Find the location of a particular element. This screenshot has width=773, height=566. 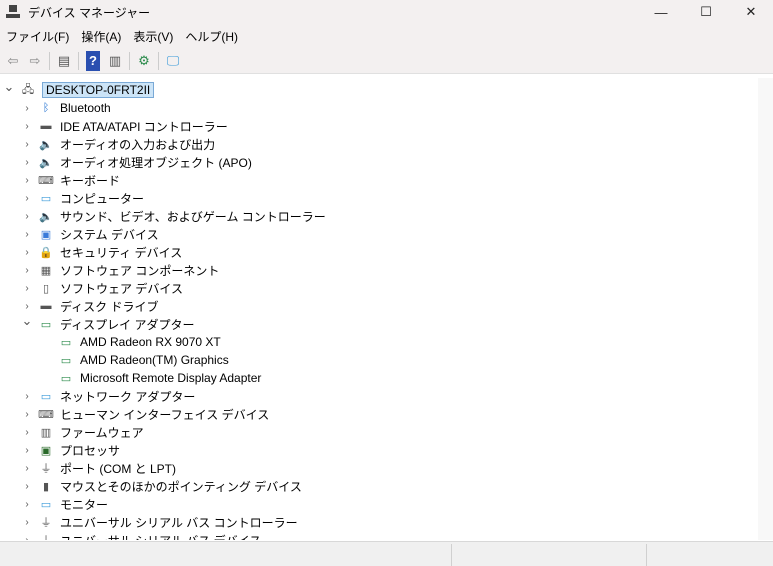

tree-item-label: ネットワーク アダプター is located at coordinates (128, 396).